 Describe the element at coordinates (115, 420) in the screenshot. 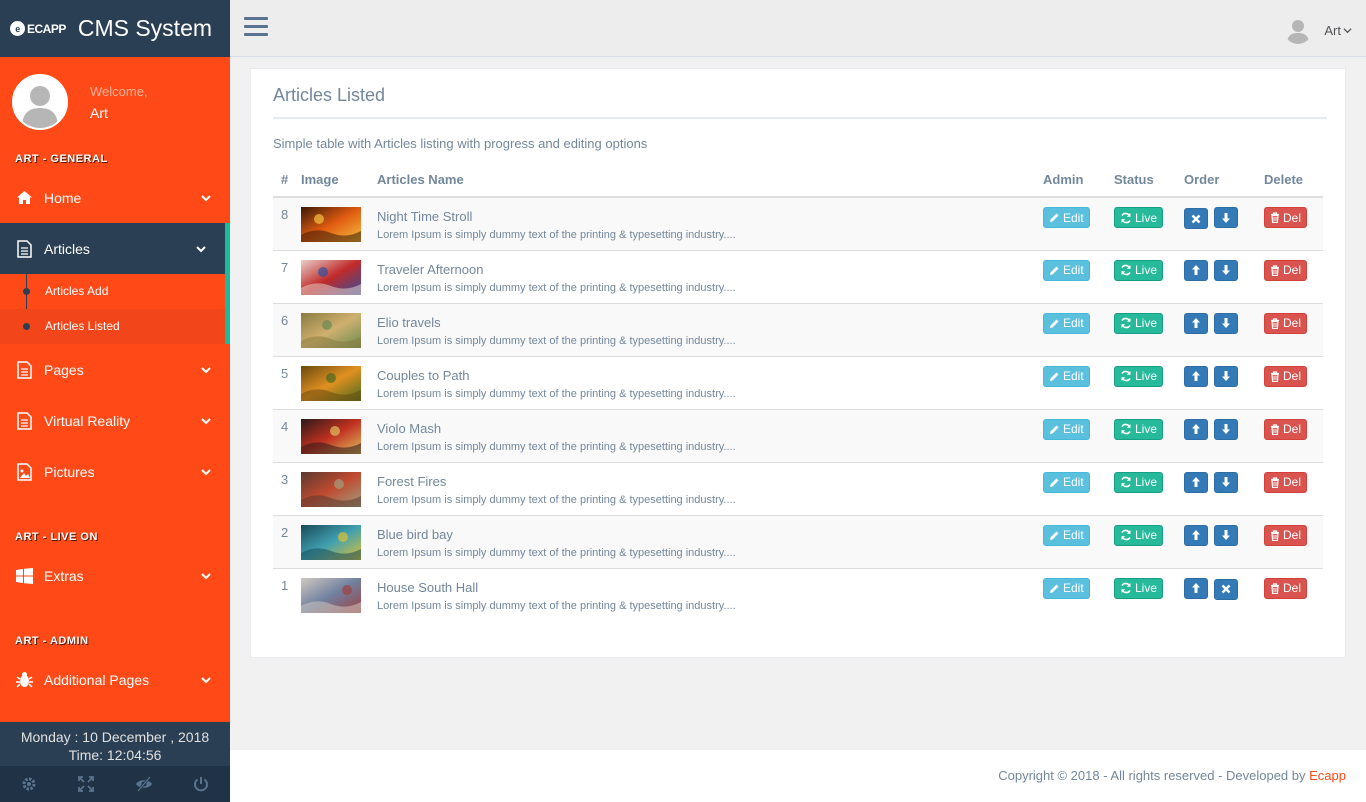

I see `sidebar-item-virtual-reality: Virtual Reality` at that location.